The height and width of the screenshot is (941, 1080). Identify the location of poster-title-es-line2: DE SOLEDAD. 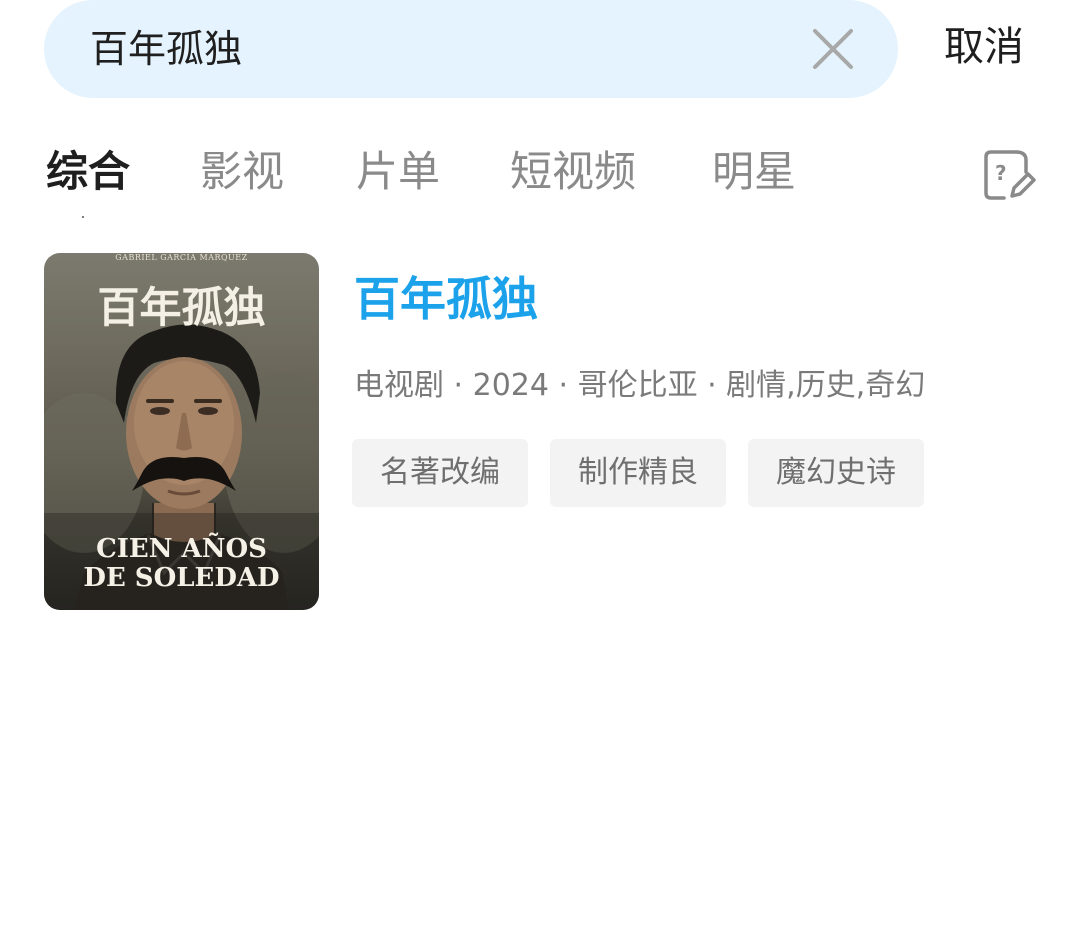
(181, 578).